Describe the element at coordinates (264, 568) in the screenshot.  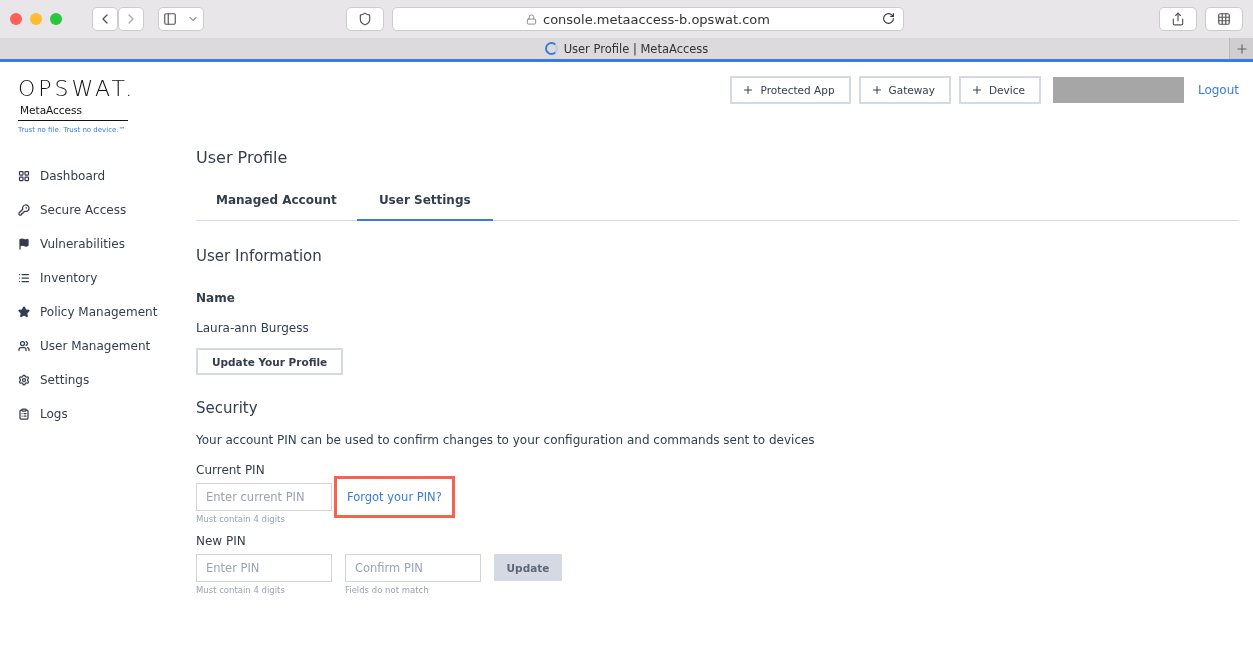
I see `new-pin-field: Enter PIN` at that location.